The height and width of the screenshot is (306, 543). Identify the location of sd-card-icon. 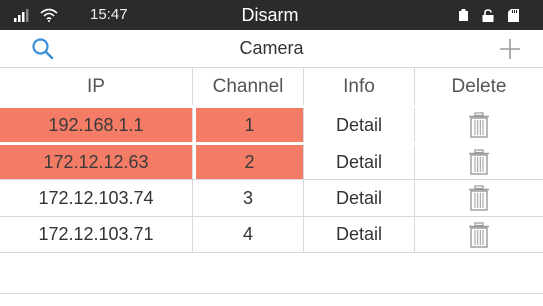
(513, 15).